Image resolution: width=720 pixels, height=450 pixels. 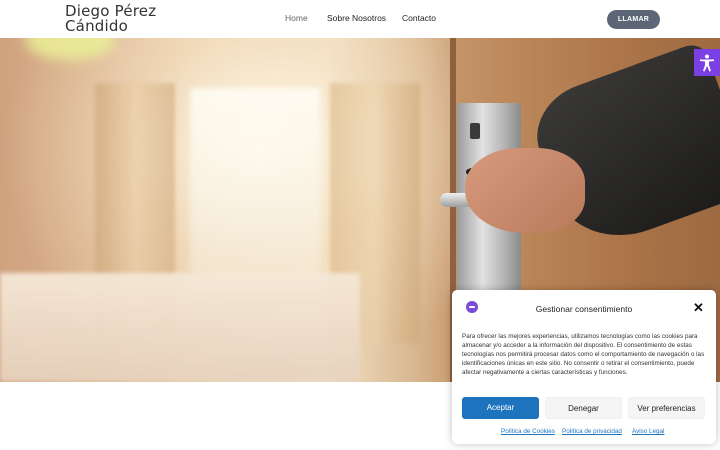 I want to click on call-button: LLAMAR, so click(x=633, y=19).